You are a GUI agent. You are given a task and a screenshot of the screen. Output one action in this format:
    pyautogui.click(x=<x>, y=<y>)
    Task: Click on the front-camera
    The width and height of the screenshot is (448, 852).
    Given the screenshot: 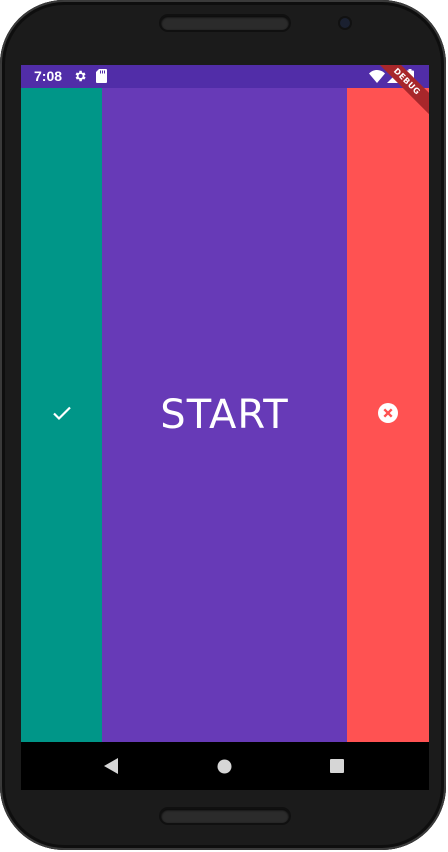 What is the action you would take?
    pyautogui.click(x=345, y=23)
    